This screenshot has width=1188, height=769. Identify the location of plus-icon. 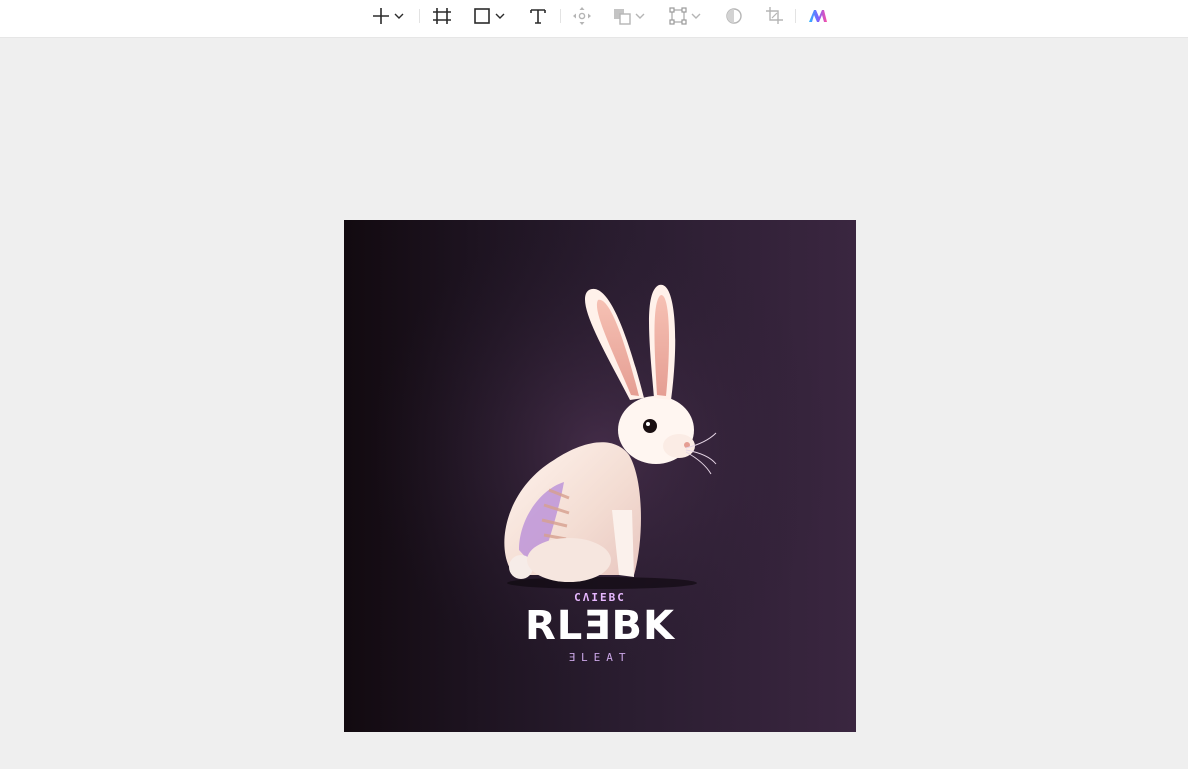
(381, 16).